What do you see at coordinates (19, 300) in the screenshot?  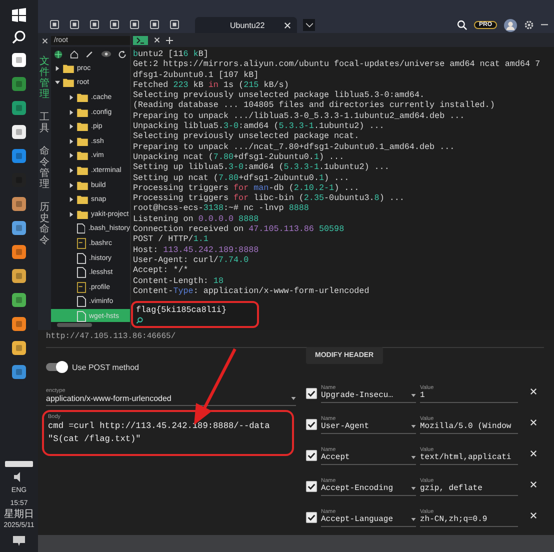 I see `spreadsheet-icon` at bounding box center [19, 300].